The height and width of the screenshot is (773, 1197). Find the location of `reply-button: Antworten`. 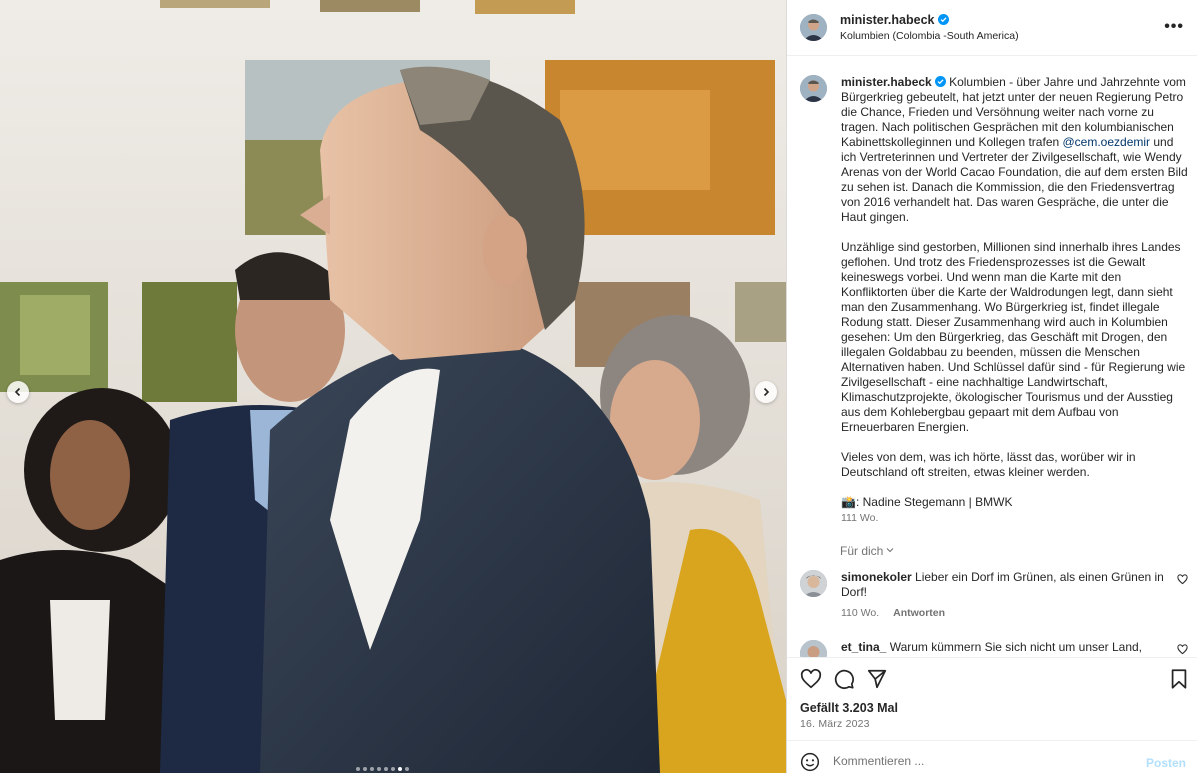

reply-button: Antworten is located at coordinates (919, 613).